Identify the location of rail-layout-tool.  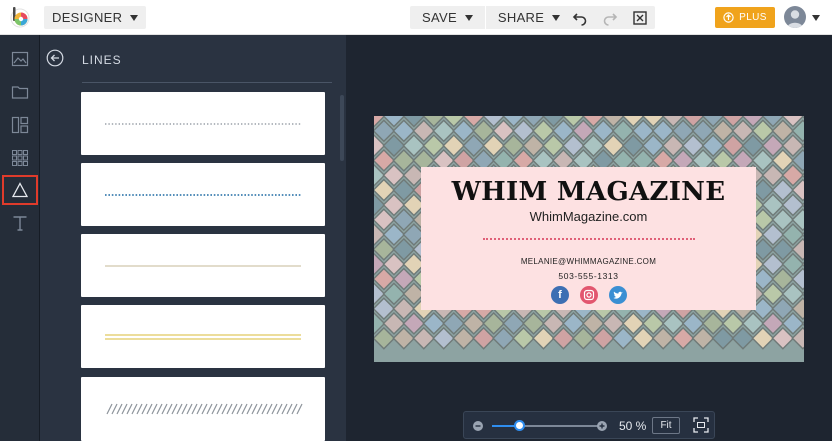
(20, 125).